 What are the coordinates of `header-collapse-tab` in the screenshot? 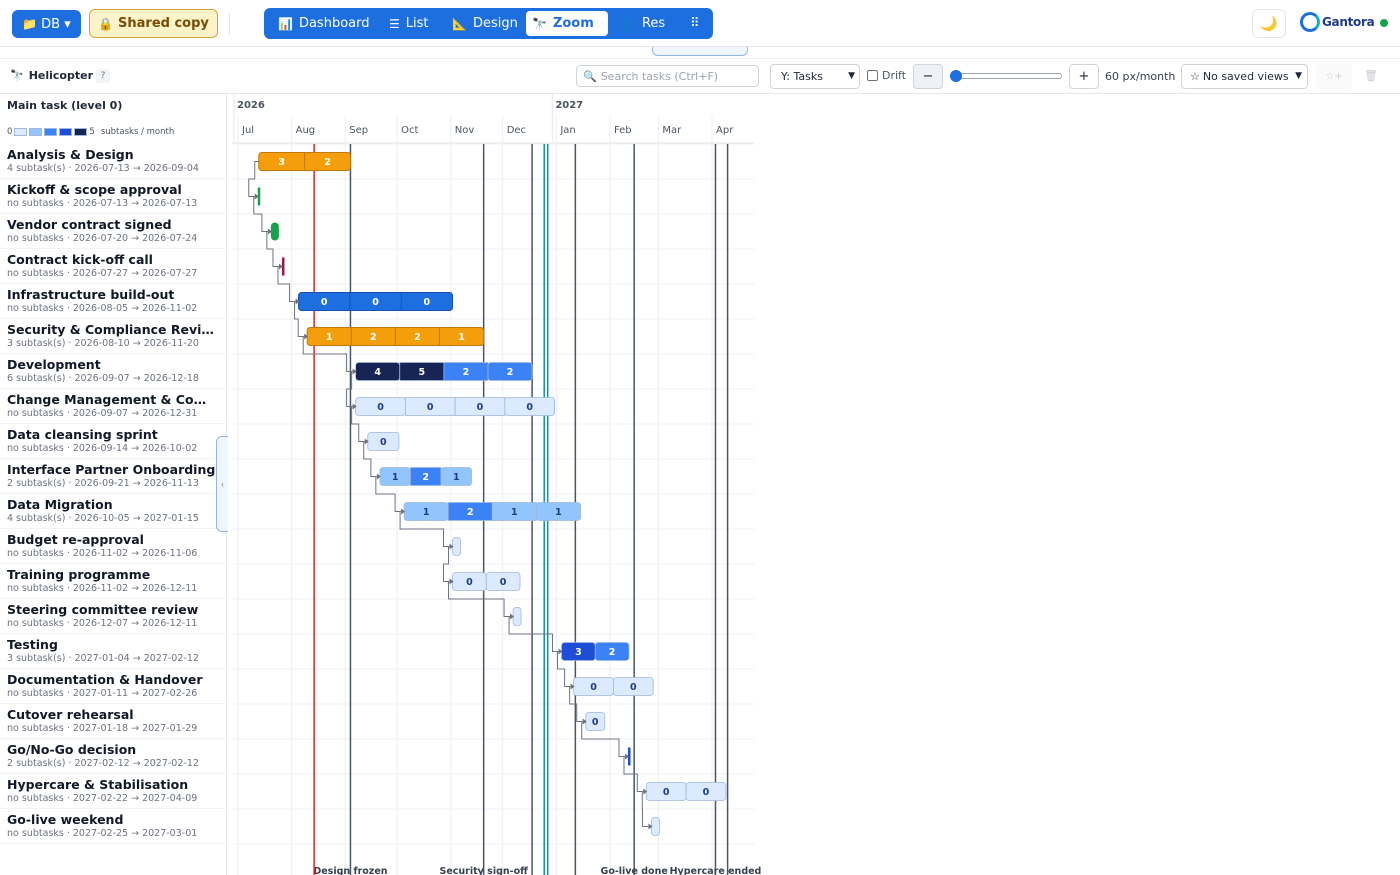 It's located at (700, 51).